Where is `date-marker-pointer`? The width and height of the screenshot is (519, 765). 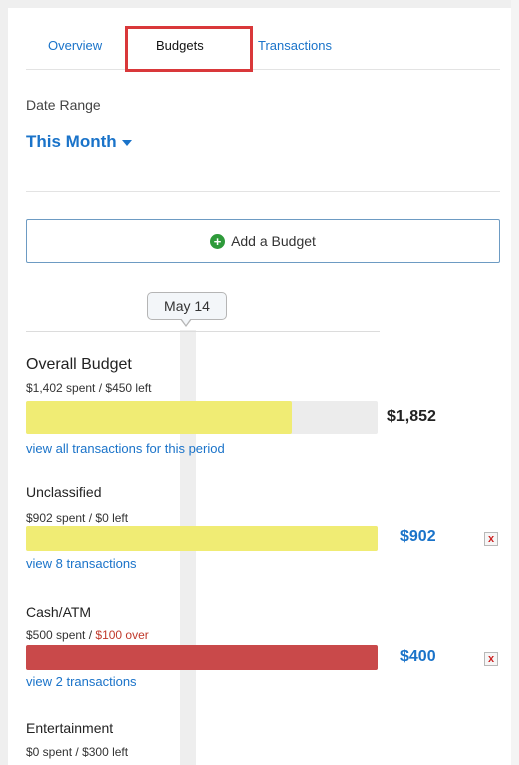
date-marker-pointer is located at coordinates (186, 322).